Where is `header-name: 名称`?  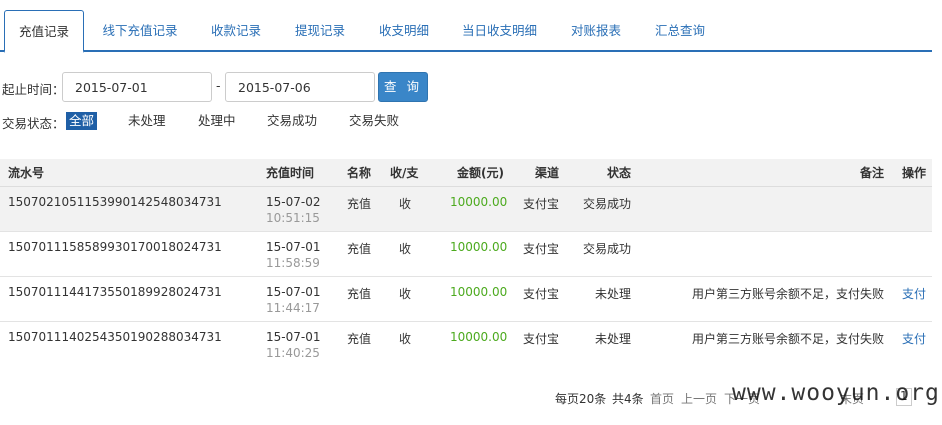
header-name: 名称 is located at coordinates (359, 173).